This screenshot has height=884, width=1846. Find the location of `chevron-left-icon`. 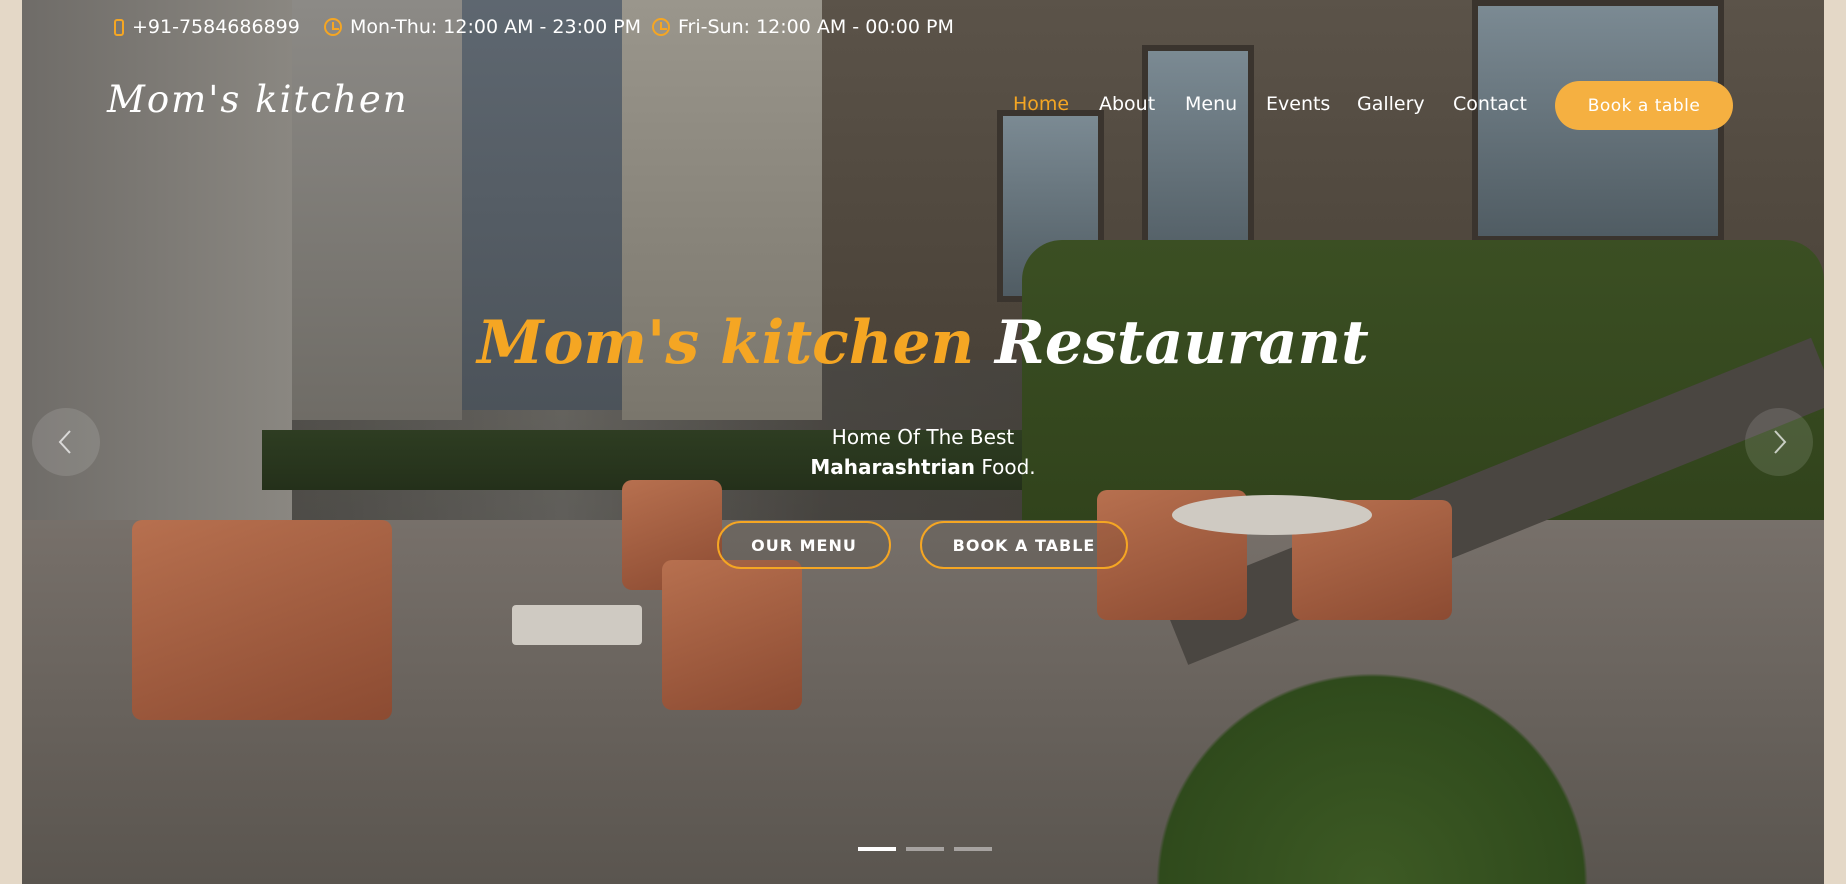

chevron-left-icon is located at coordinates (64, 442).